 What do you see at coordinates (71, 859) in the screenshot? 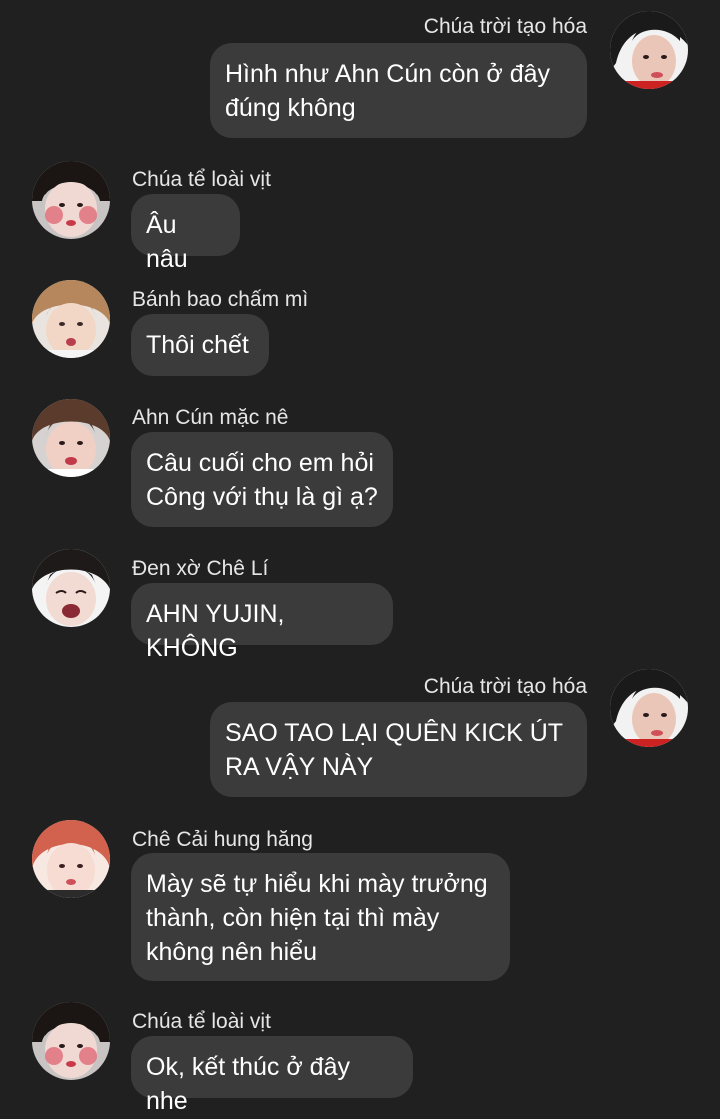
I see `redhair-avatar-icon` at bounding box center [71, 859].